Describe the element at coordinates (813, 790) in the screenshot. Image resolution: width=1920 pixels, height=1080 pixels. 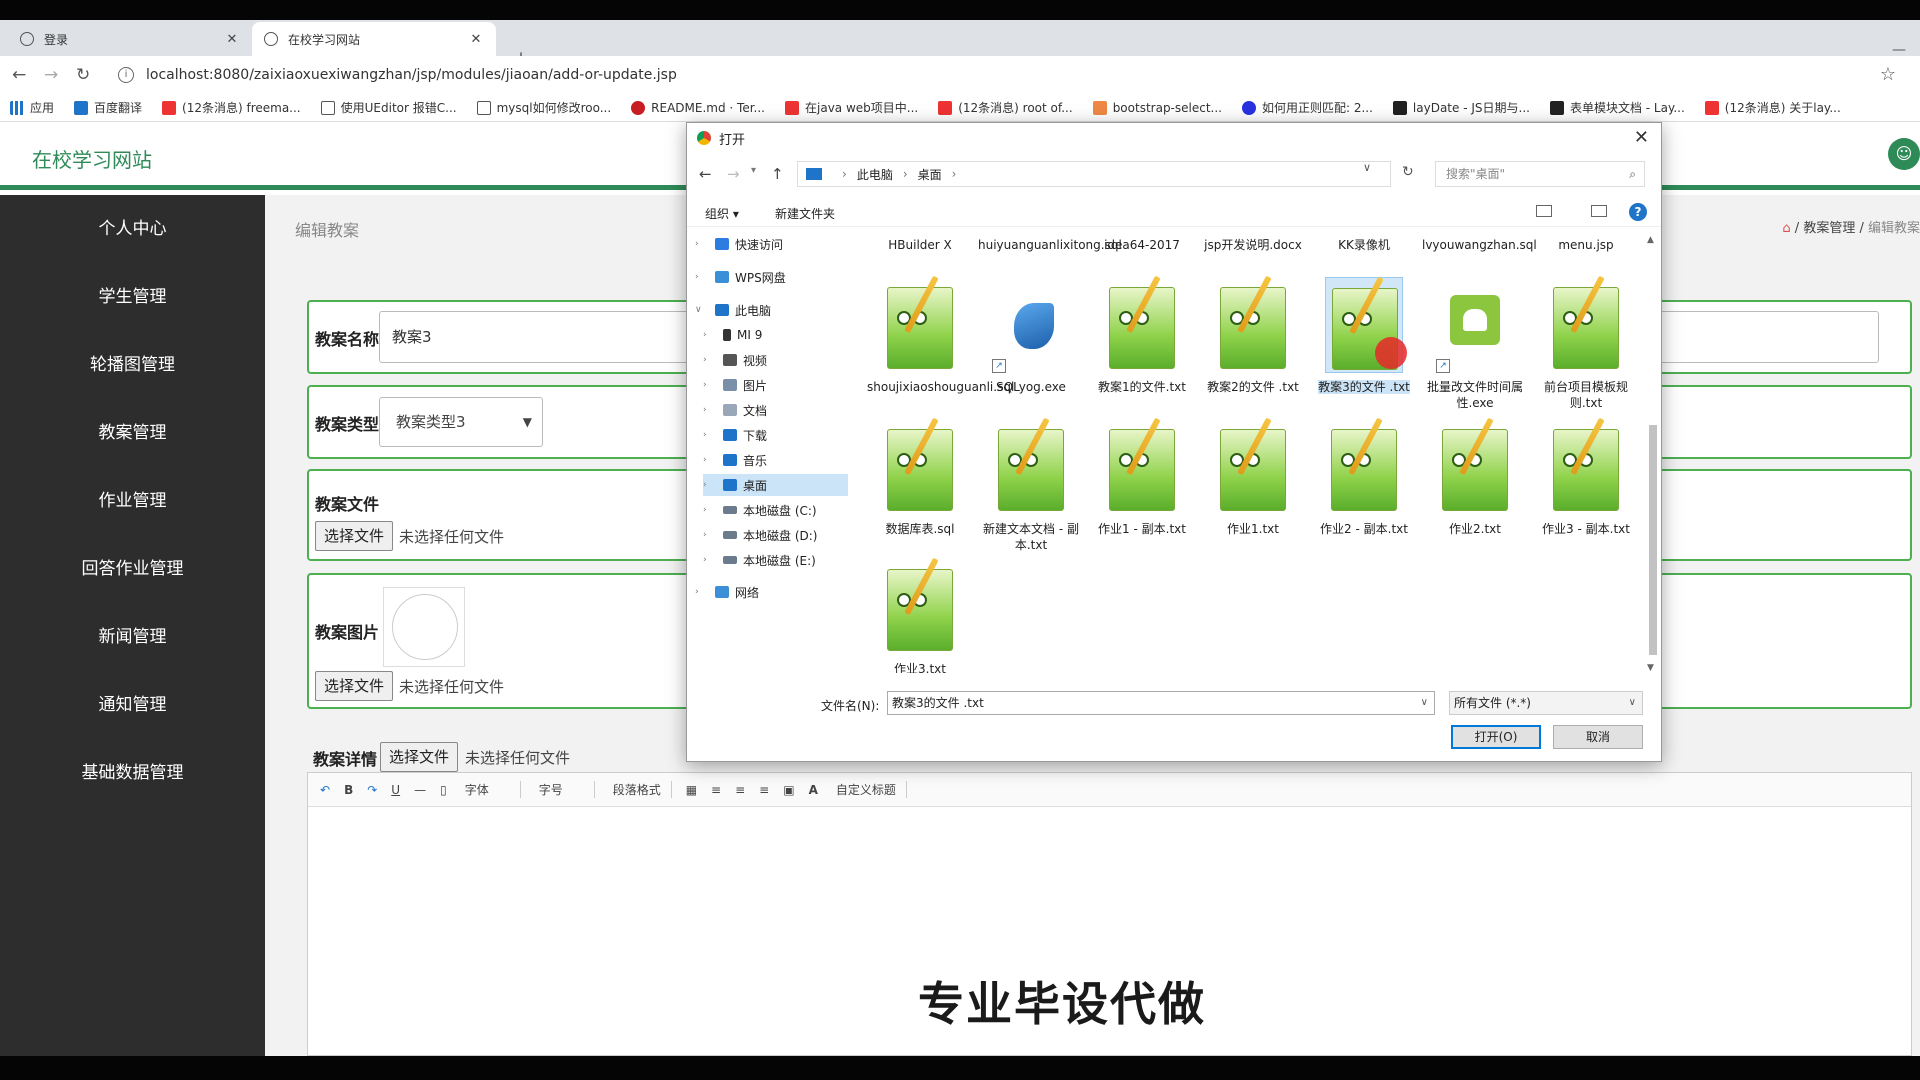
I see `font-color-button: A` at that location.